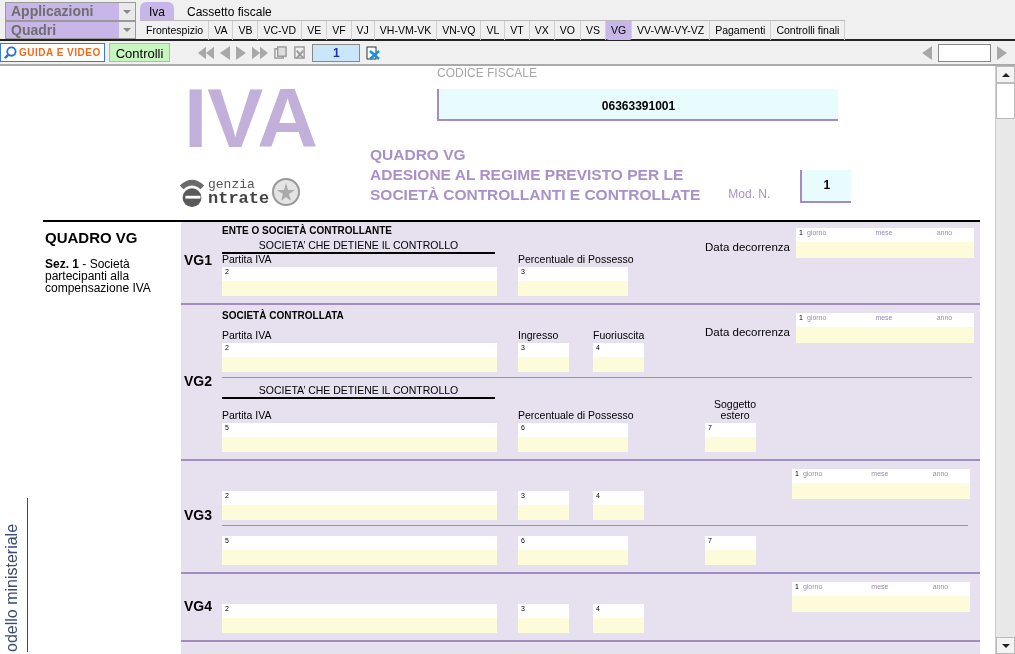  What do you see at coordinates (198, 606) in the screenshot?
I see `row-code: VG4` at bounding box center [198, 606].